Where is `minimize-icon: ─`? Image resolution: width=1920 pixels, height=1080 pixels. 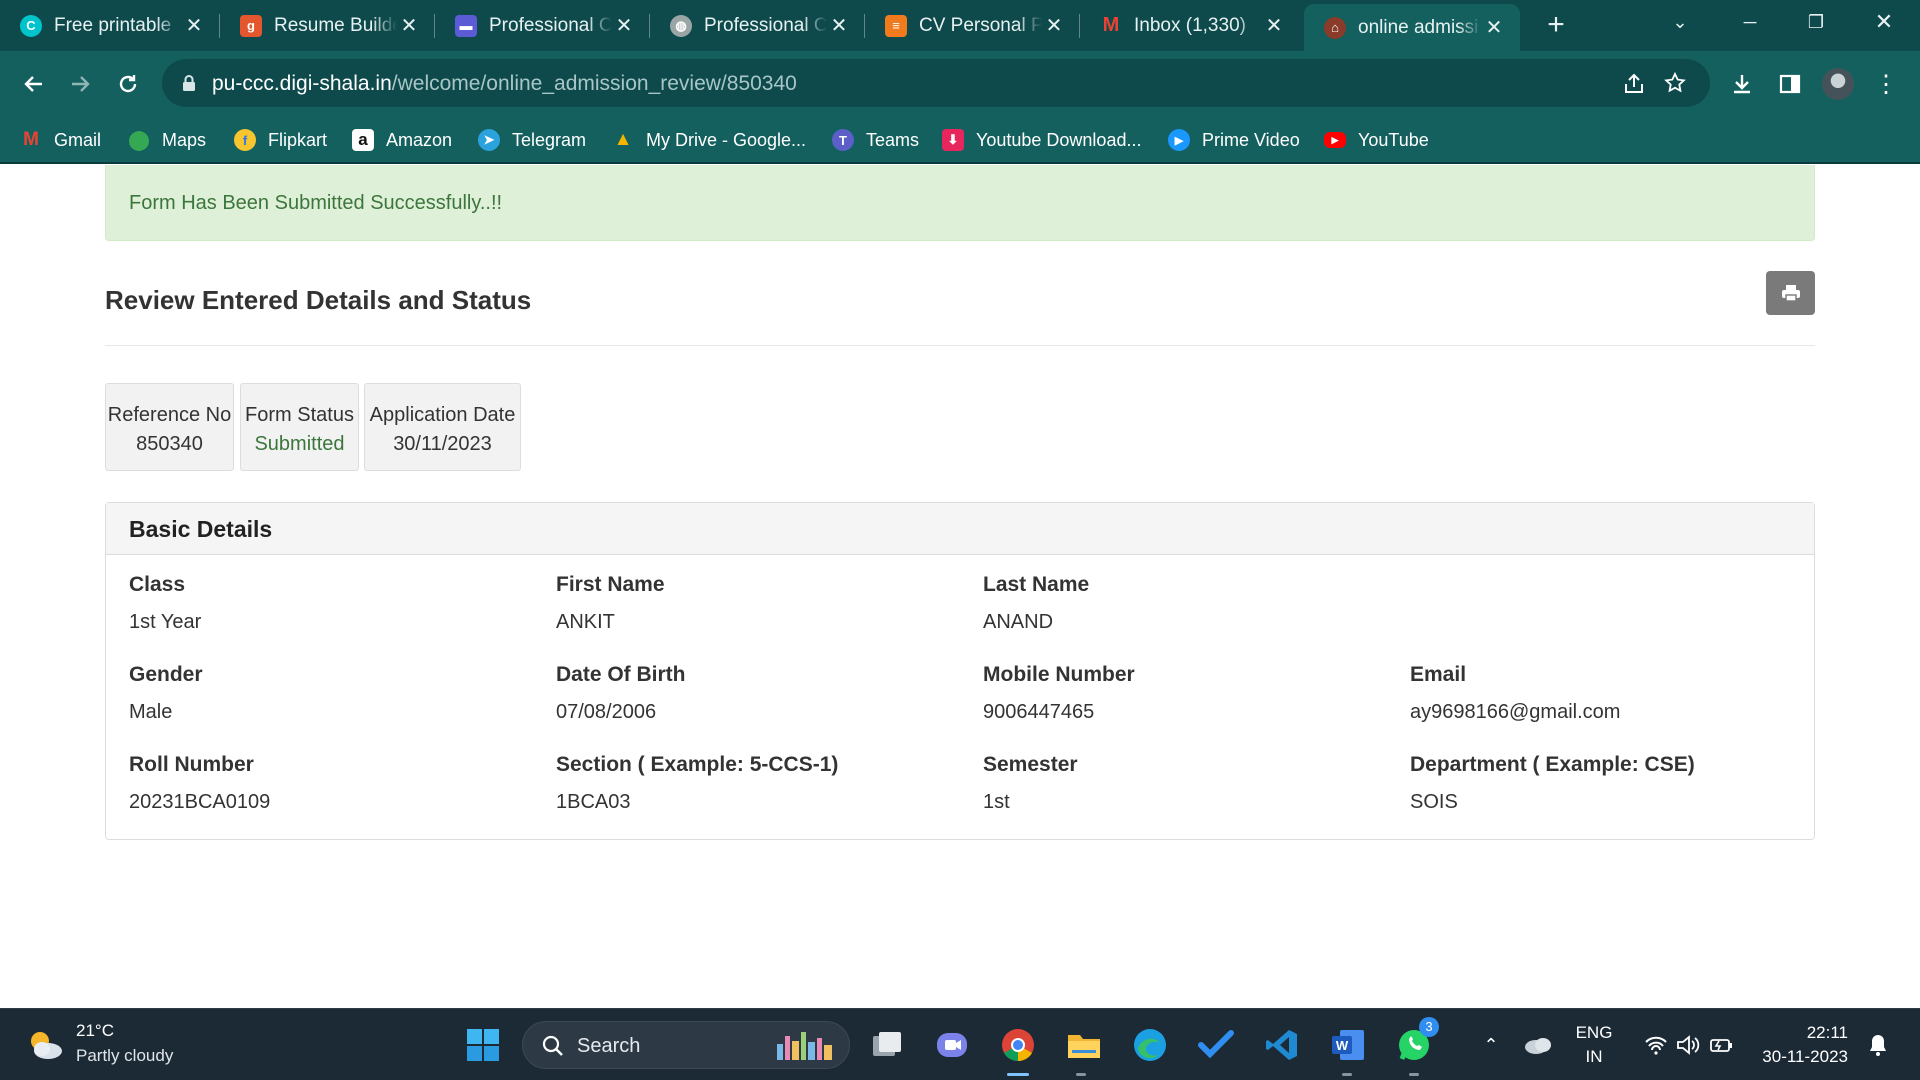 minimize-icon: ─ is located at coordinates (1750, 22).